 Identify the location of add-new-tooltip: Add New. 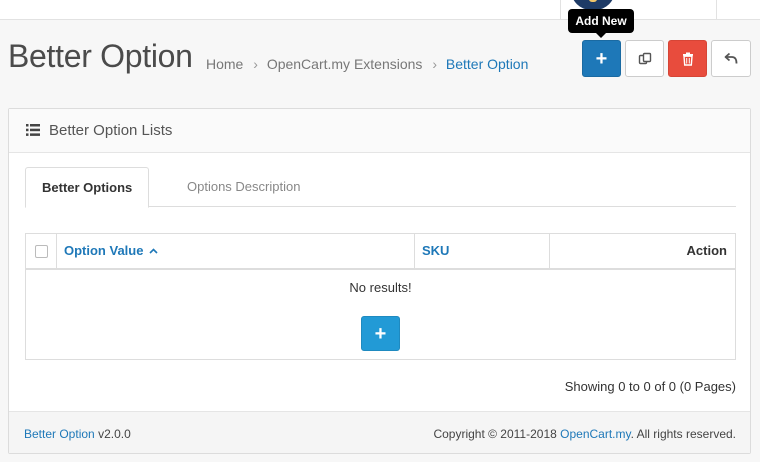
(601, 23).